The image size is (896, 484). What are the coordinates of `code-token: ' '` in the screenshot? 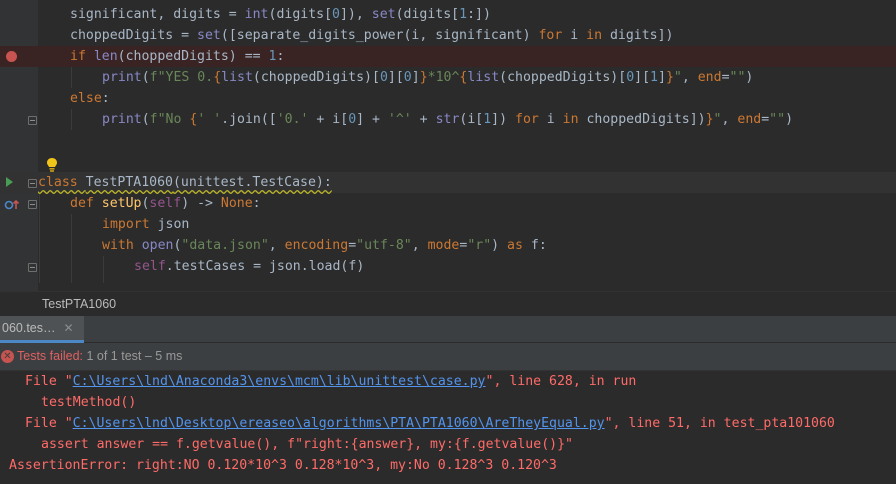 It's located at (209, 119).